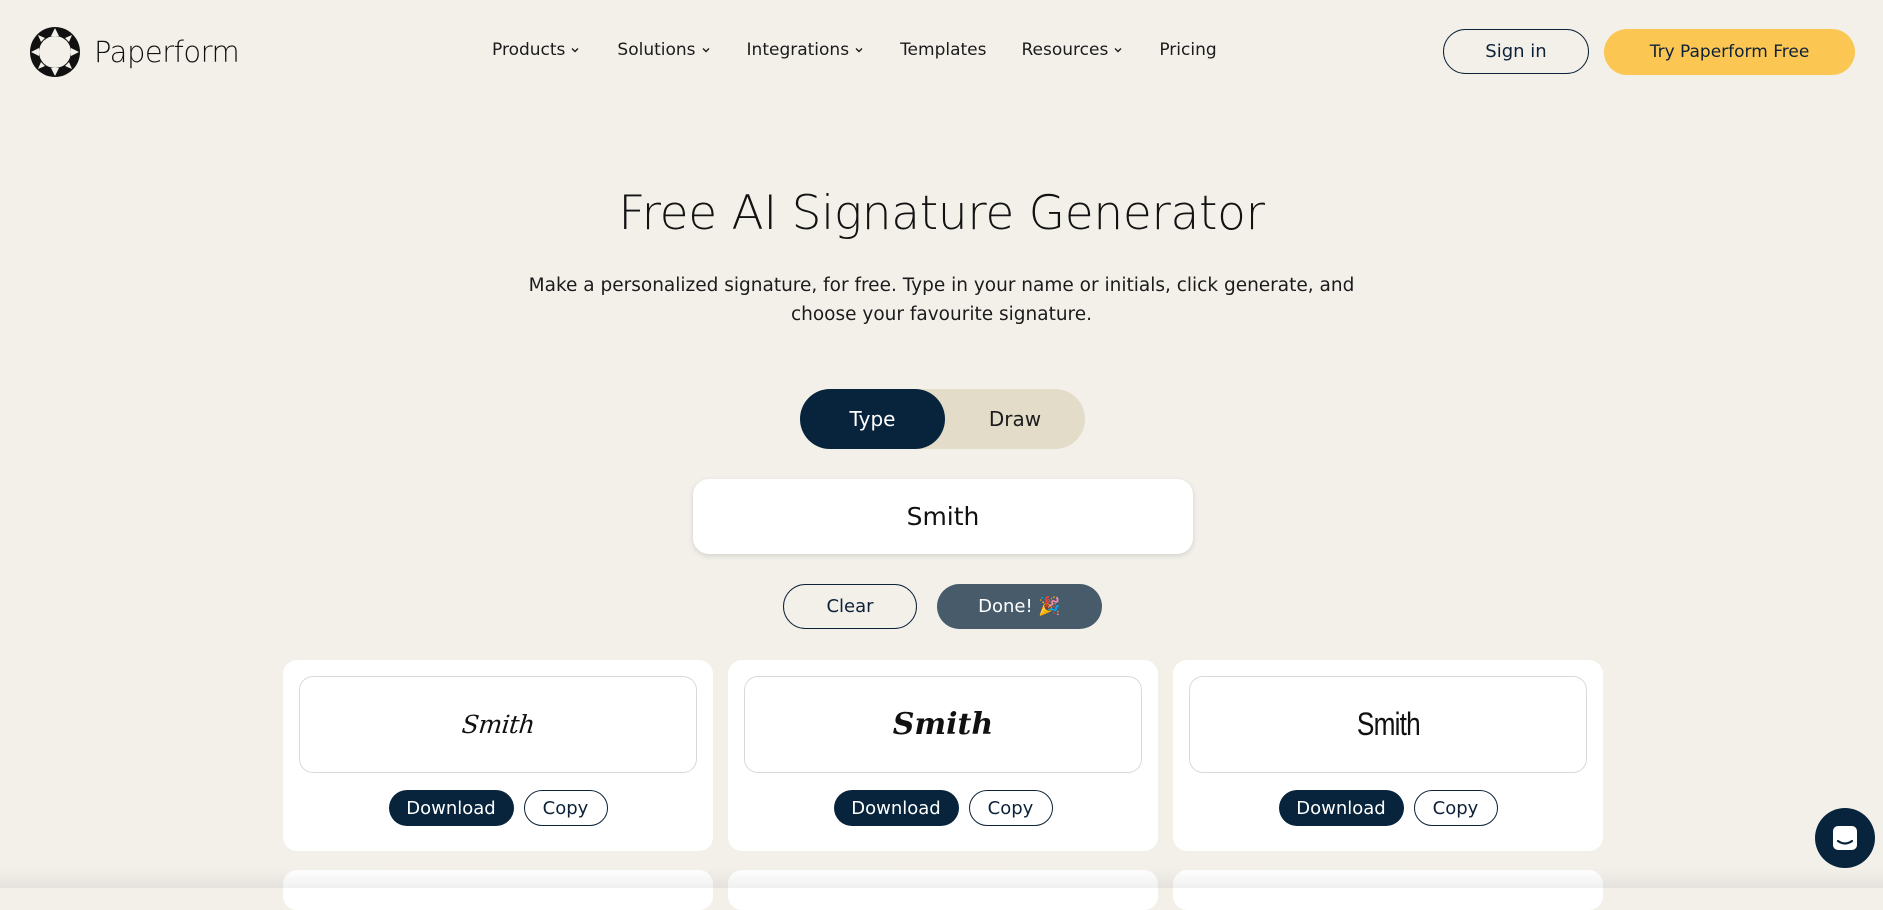  I want to click on paperform-logo-icon, so click(55, 52).